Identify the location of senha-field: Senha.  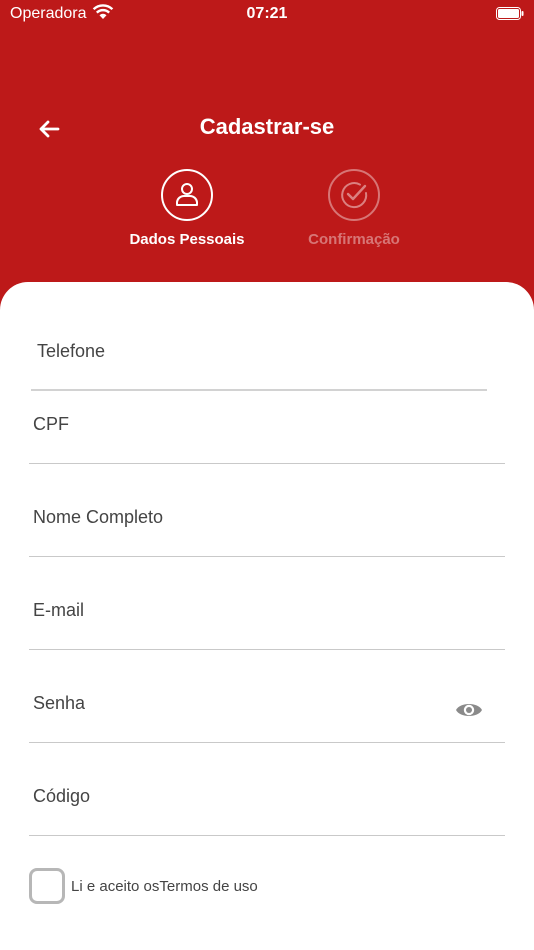
(267, 711).